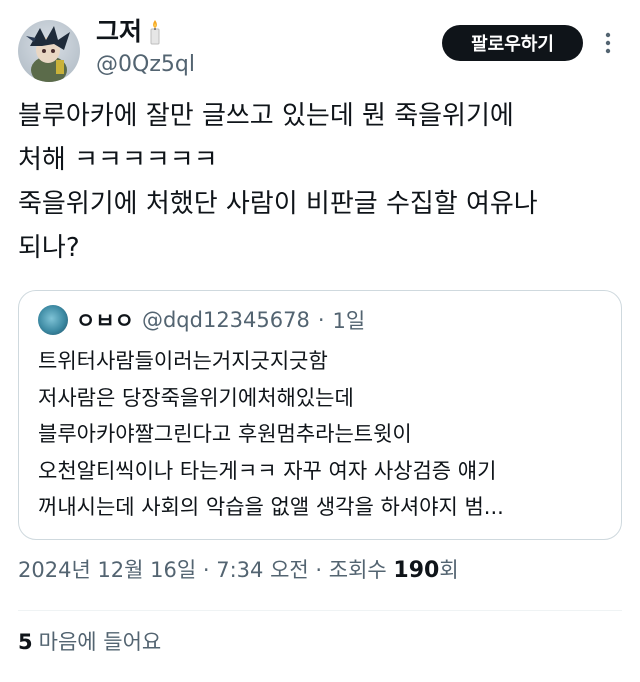 The height and width of the screenshot is (682, 640). I want to click on tweet-line: 블루아카에 잘만 글쓰고 있는데 뭔 죽을위기에, so click(266, 116).